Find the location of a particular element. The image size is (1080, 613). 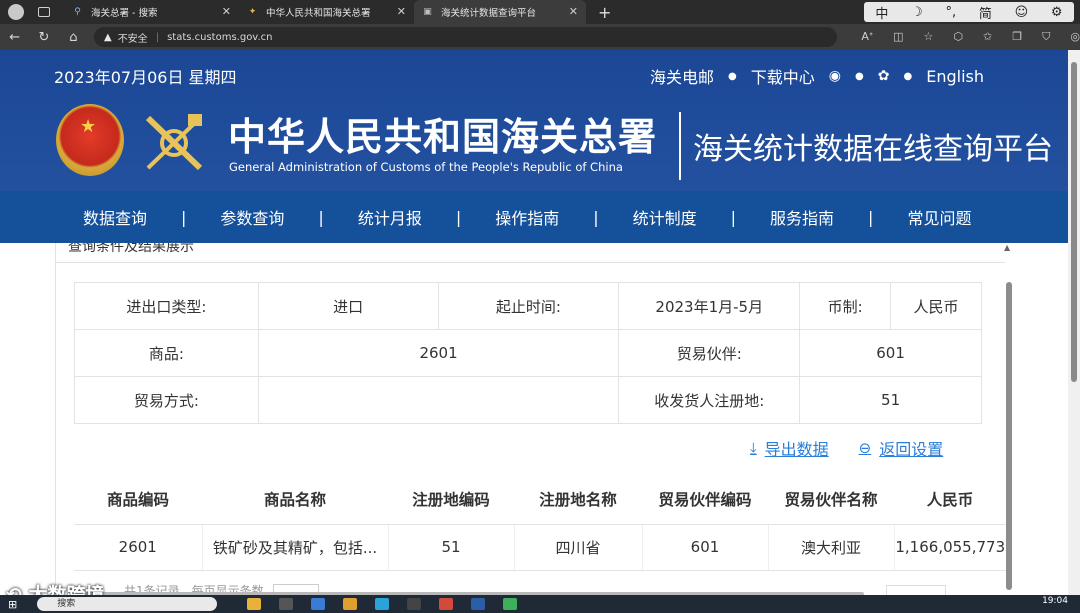

url-field: ▲ 不安全 | stats.customs.gov.cn is located at coordinates (465, 37).